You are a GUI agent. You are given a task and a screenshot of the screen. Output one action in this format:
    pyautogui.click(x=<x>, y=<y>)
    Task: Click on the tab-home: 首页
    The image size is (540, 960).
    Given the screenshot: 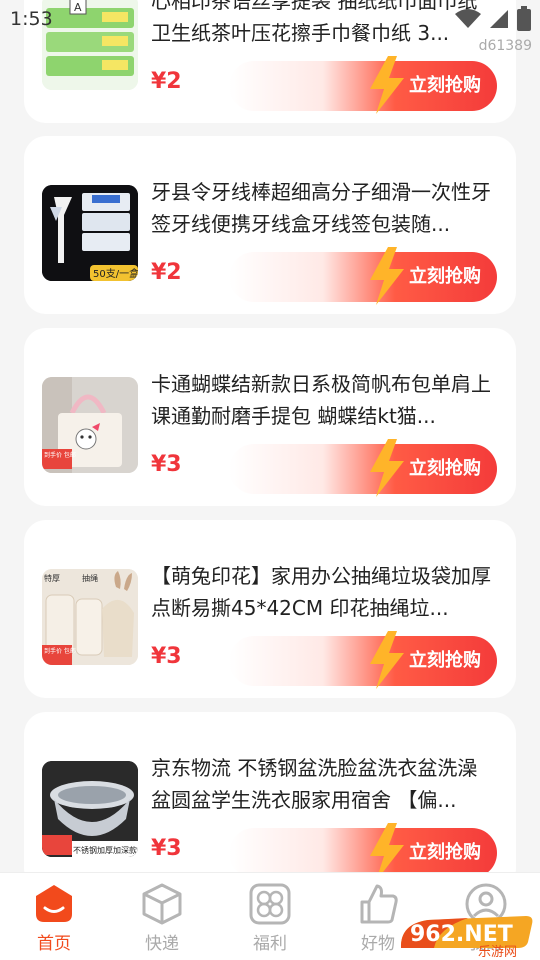 What is the action you would take?
    pyautogui.click(x=54, y=916)
    